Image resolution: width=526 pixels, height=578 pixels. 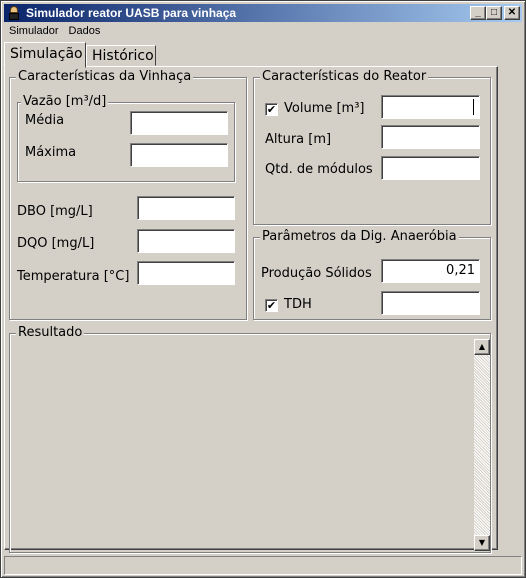 What do you see at coordinates (126, 138) in the screenshot?
I see `group-vazao: Vazão [m³/d] Média Máxima` at bounding box center [126, 138].